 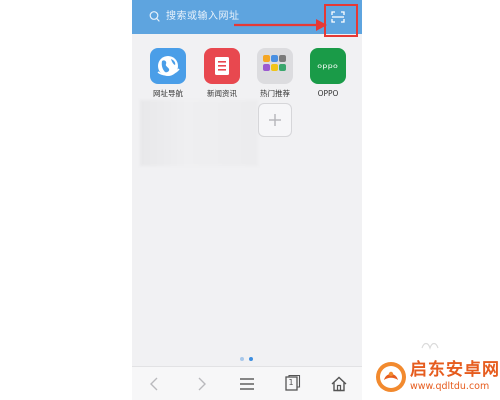 I want to click on bottom-toolbar: 1, so click(x=247, y=383).